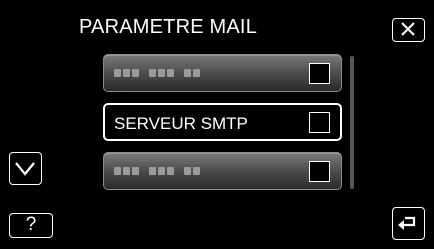  I want to click on scroll-down-button, so click(25, 168).